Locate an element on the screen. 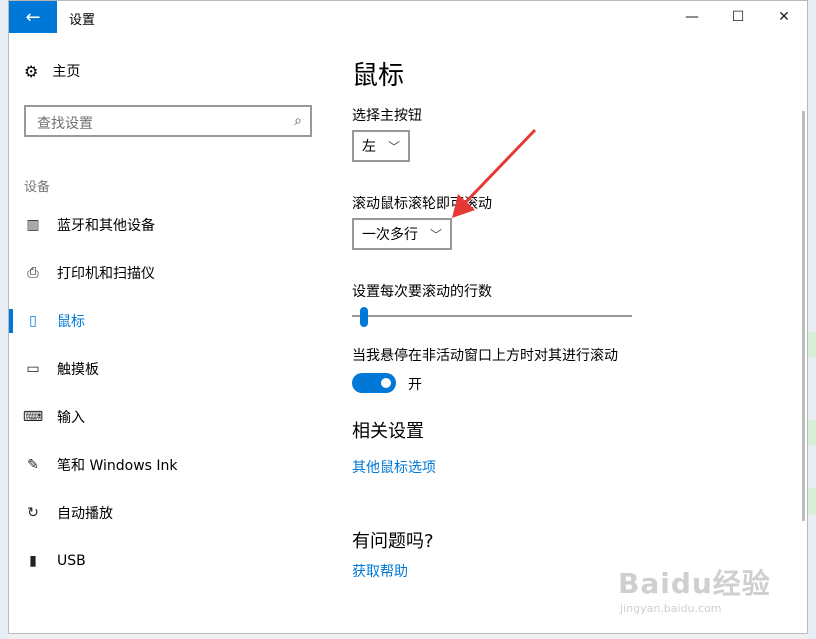  watermark: Baidu经验 jingyan.baidu.com is located at coordinates (695, 591).